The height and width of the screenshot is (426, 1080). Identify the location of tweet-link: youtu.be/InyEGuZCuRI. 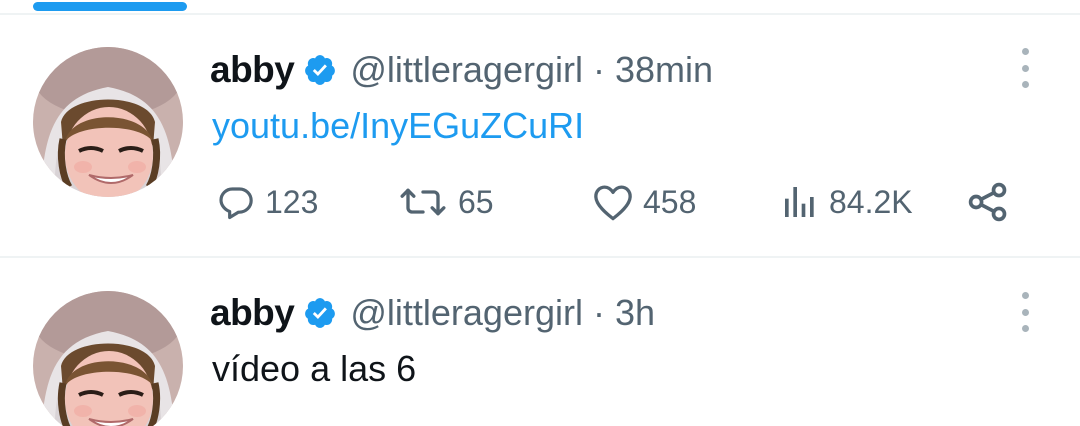
(398, 126).